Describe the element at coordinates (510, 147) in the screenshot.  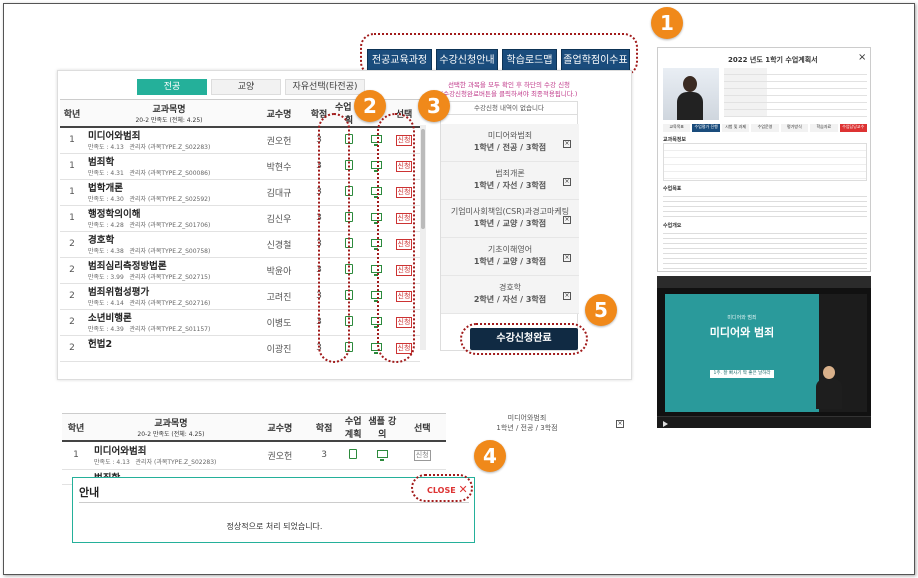
I see `cart-item-meta: 1학년 / 전공 / 3학점` at that location.